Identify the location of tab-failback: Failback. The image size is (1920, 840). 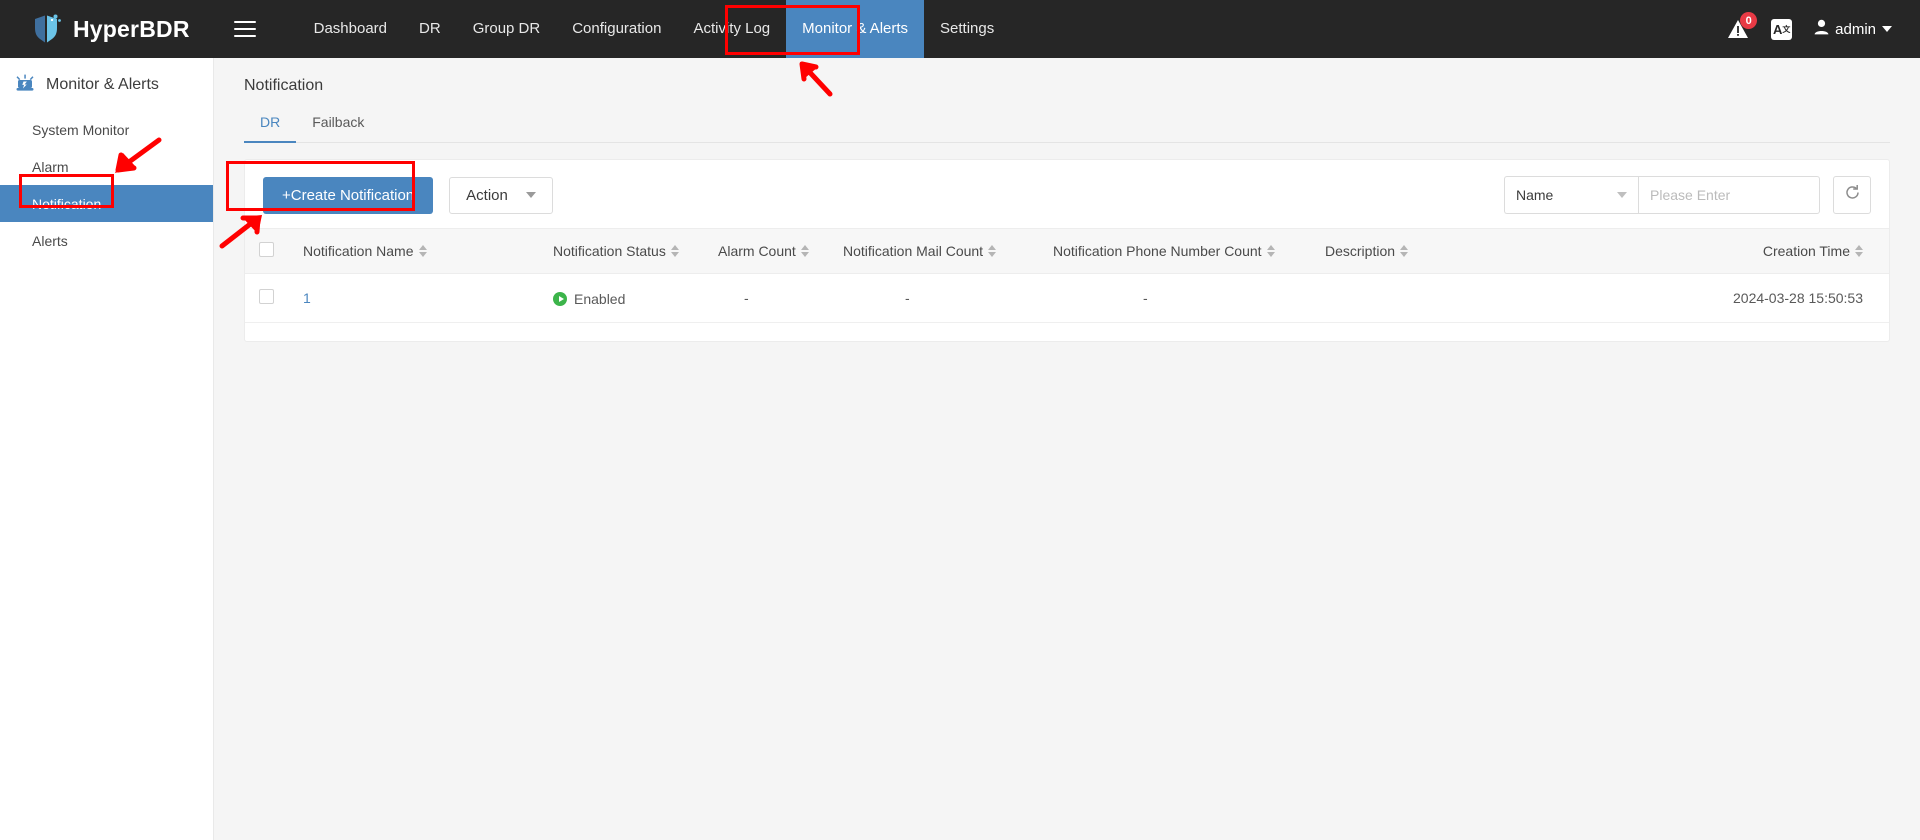
(338, 128).